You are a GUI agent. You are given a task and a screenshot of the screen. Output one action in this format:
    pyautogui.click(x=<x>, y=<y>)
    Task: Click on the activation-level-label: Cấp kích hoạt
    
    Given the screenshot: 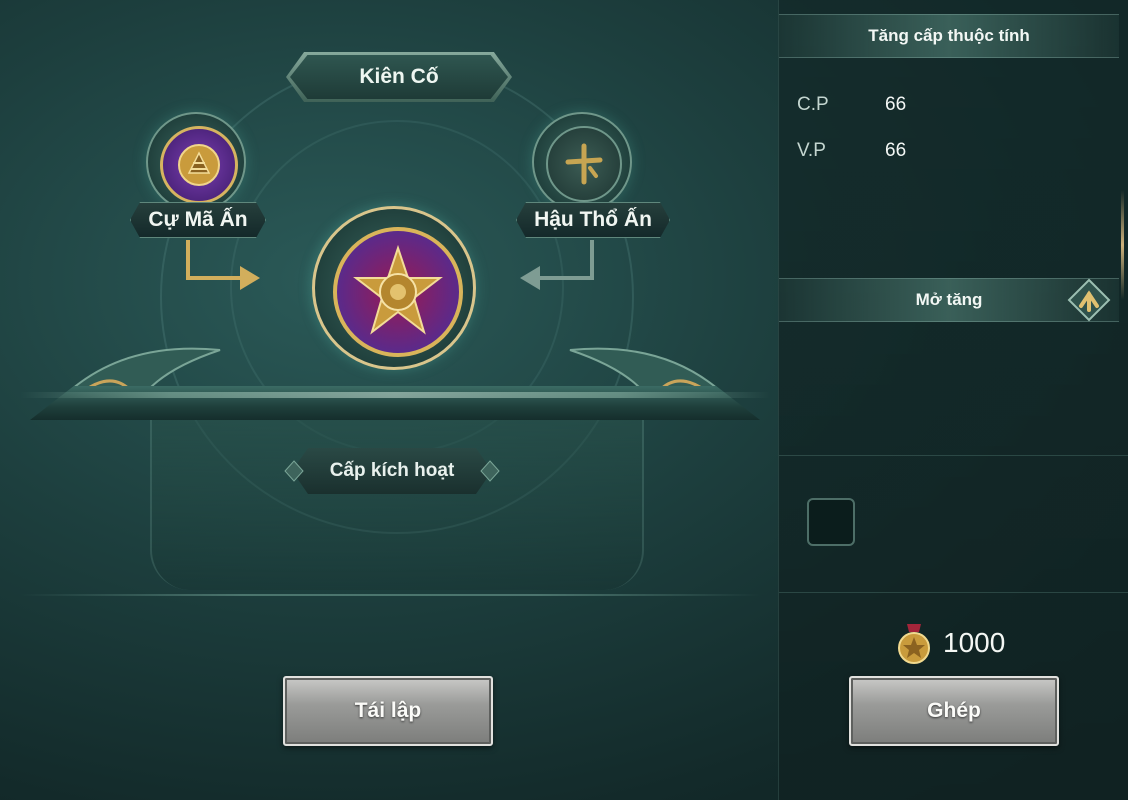 What is the action you would take?
    pyautogui.click(x=392, y=471)
    